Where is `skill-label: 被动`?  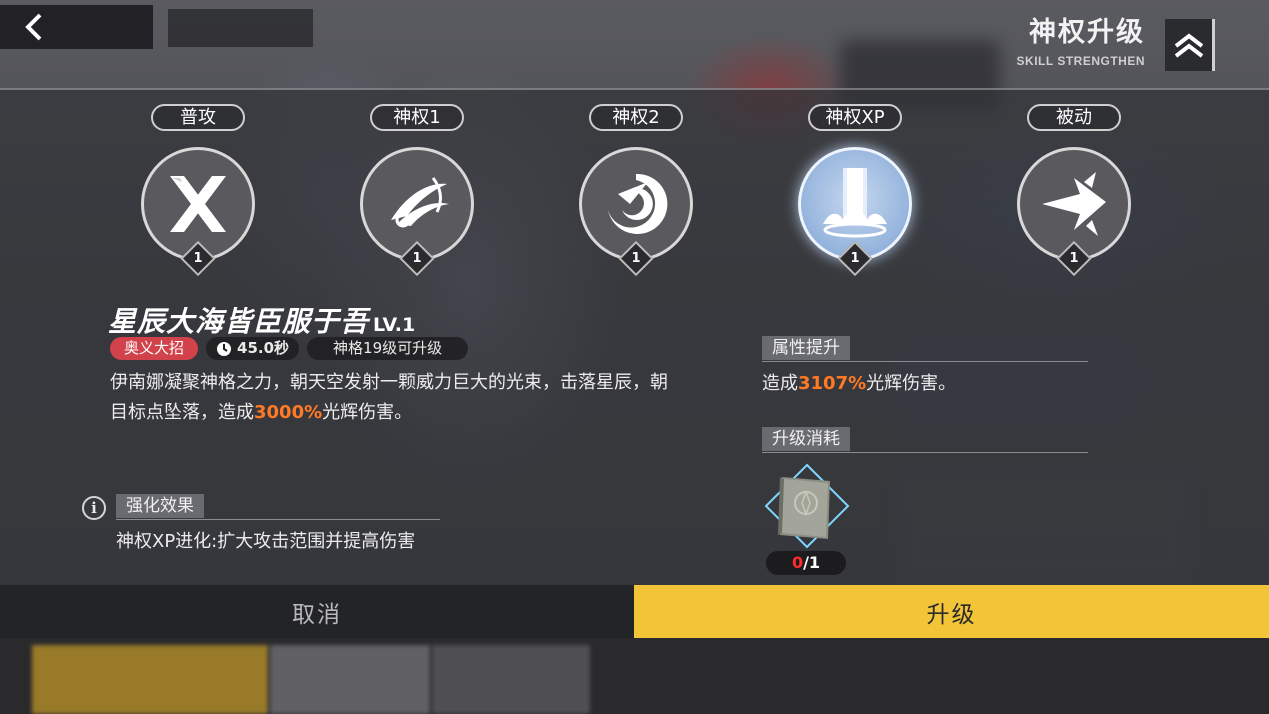
skill-label: 被动 is located at coordinates (1074, 117).